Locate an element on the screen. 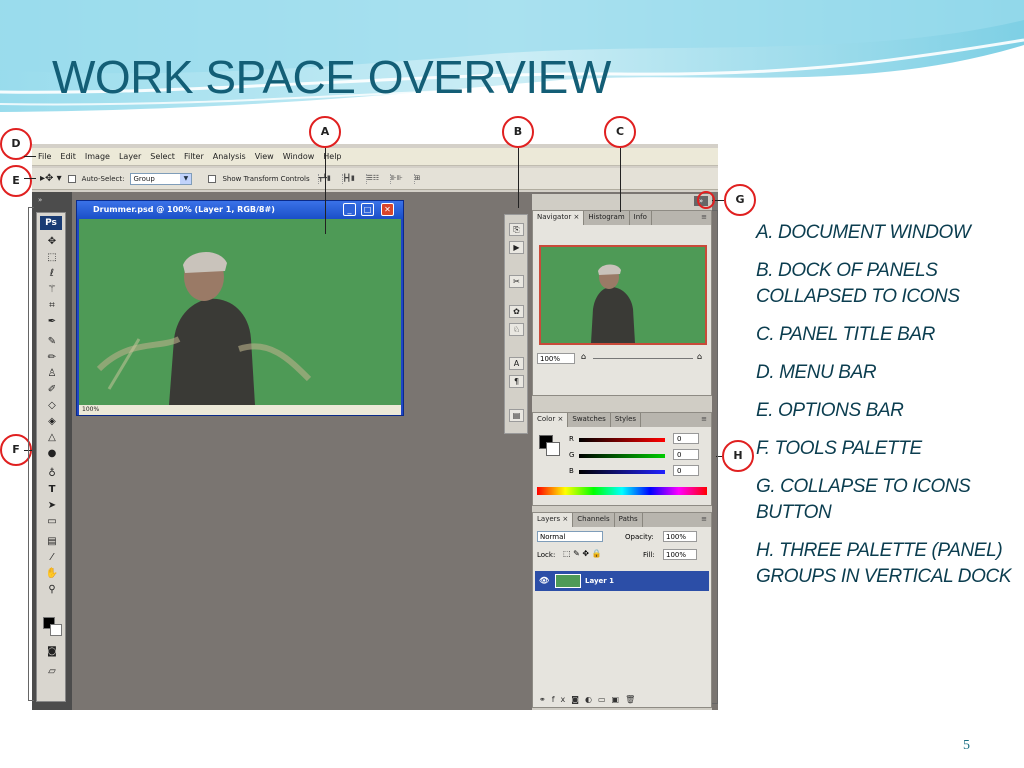 This screenshot has height=768, width=1024. shape-tool-icon: ▭ is located at coordinates (52, 522).